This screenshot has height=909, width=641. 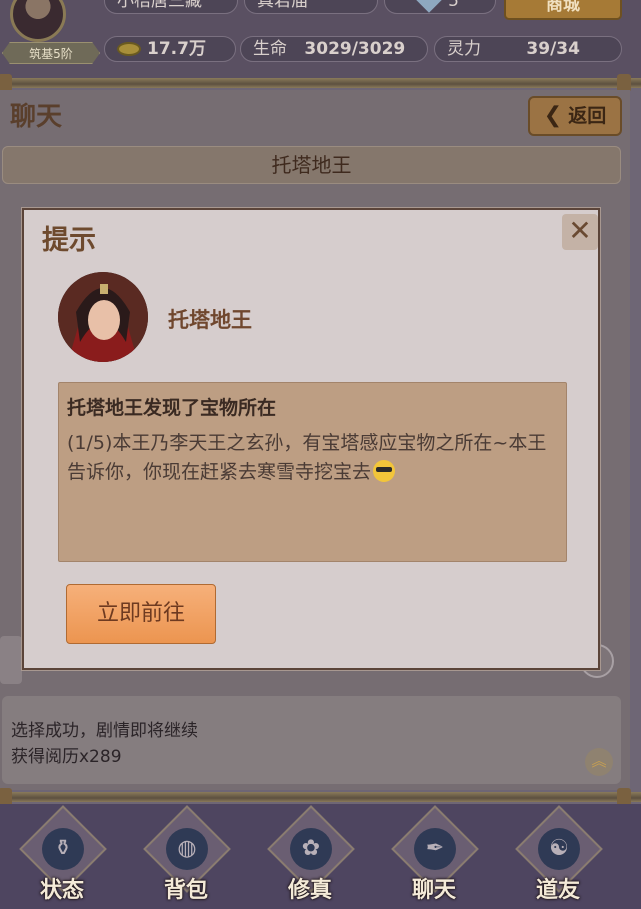 I want to click on nav-label: 聊天, so click(x=433, y=890).